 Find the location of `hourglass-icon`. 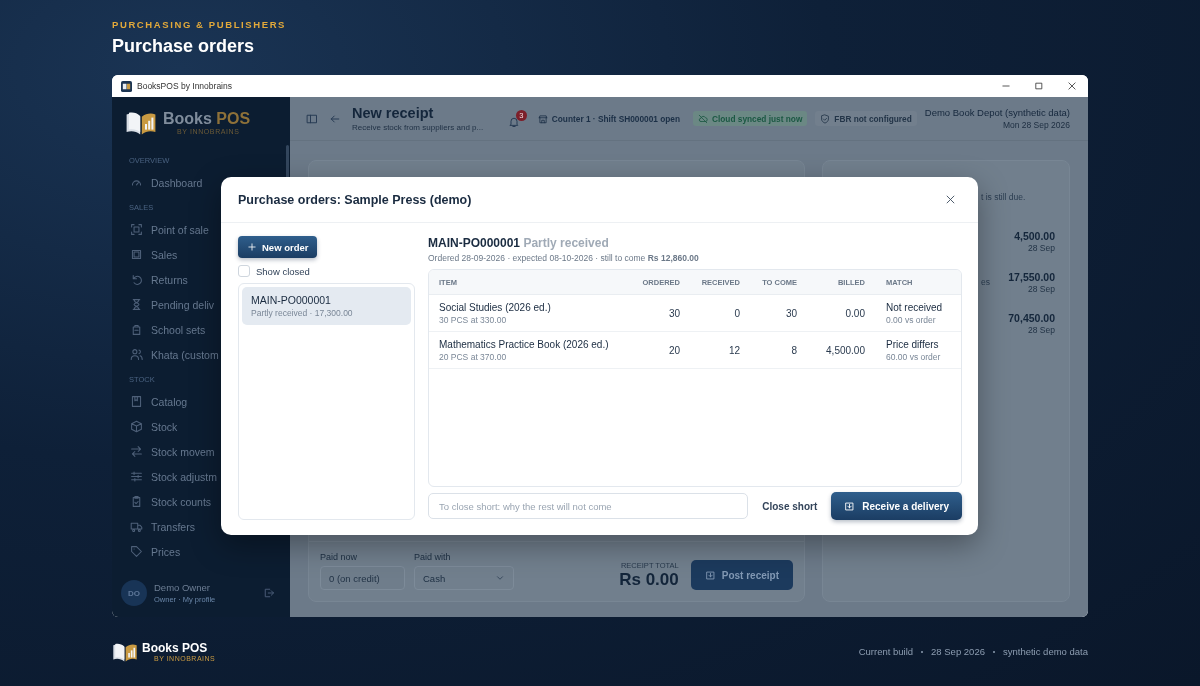

hourglass-icon is located at coordinates (136, 304).